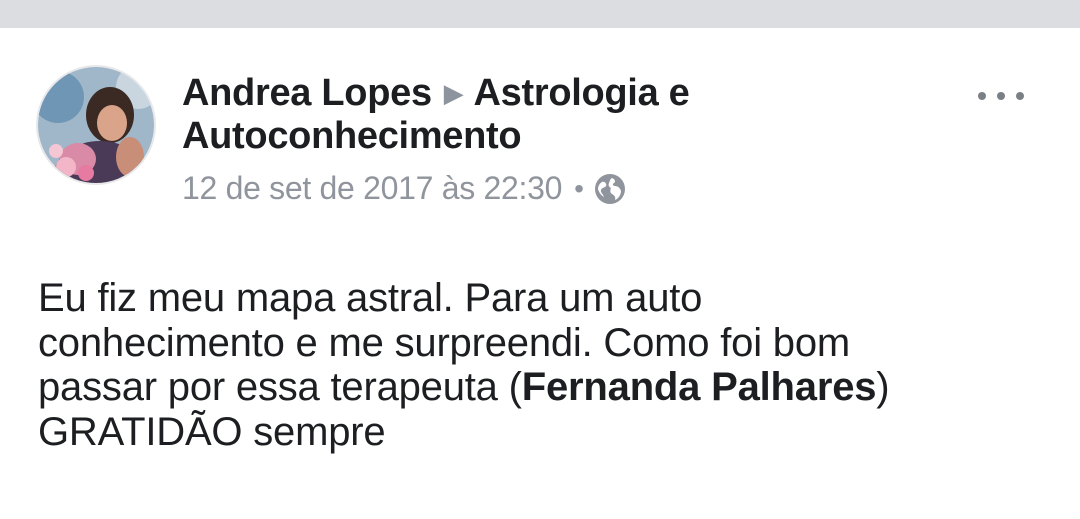 The width and height of the screenshot is (1080, 519). What do you see at coordinates (352, 136) in the screenshot?
I see `group-name-line2: Autoconhecimento` at bounding box center [352, 136].